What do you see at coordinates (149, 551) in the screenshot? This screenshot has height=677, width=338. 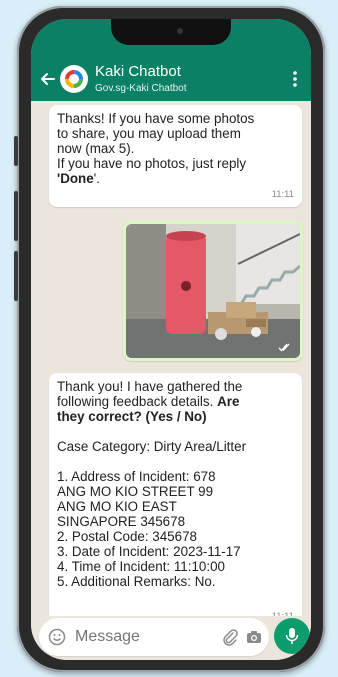 I see `detail-line: 3. Date of Incident: 2023-11-17` at bounding box center [149, 551].